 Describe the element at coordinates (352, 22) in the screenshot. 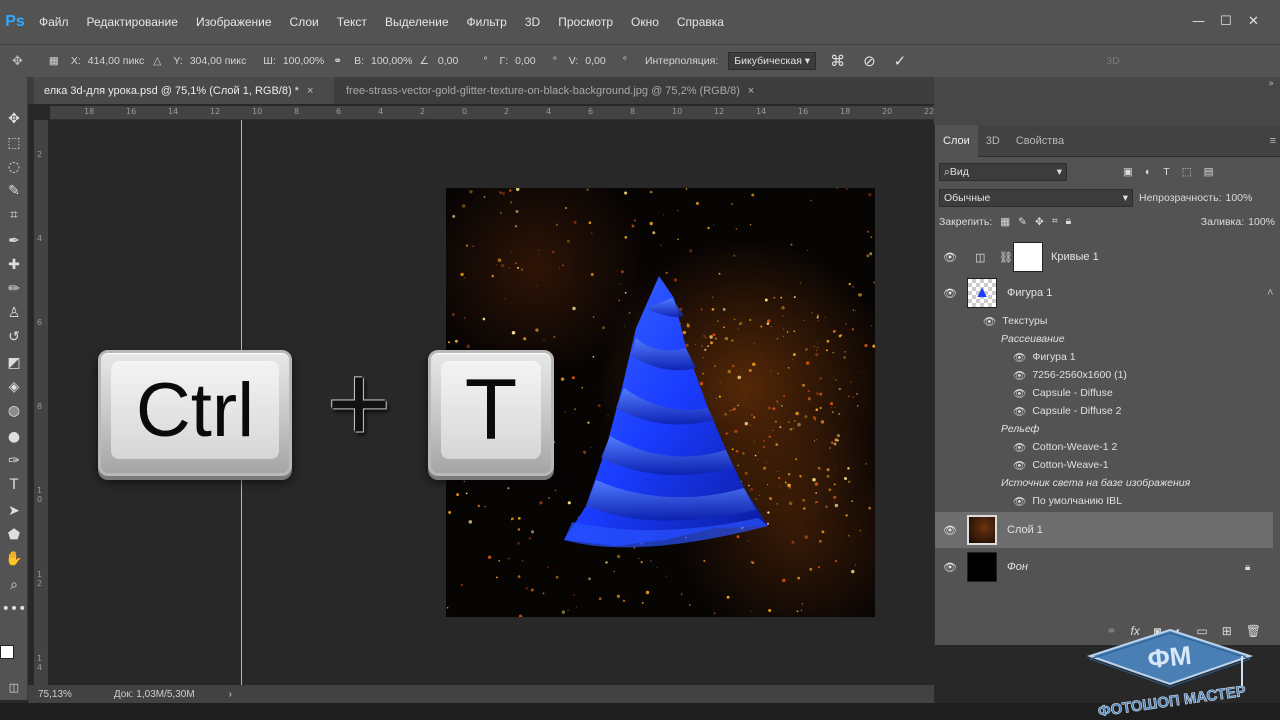

I see `menu-item: Текст` at that location.